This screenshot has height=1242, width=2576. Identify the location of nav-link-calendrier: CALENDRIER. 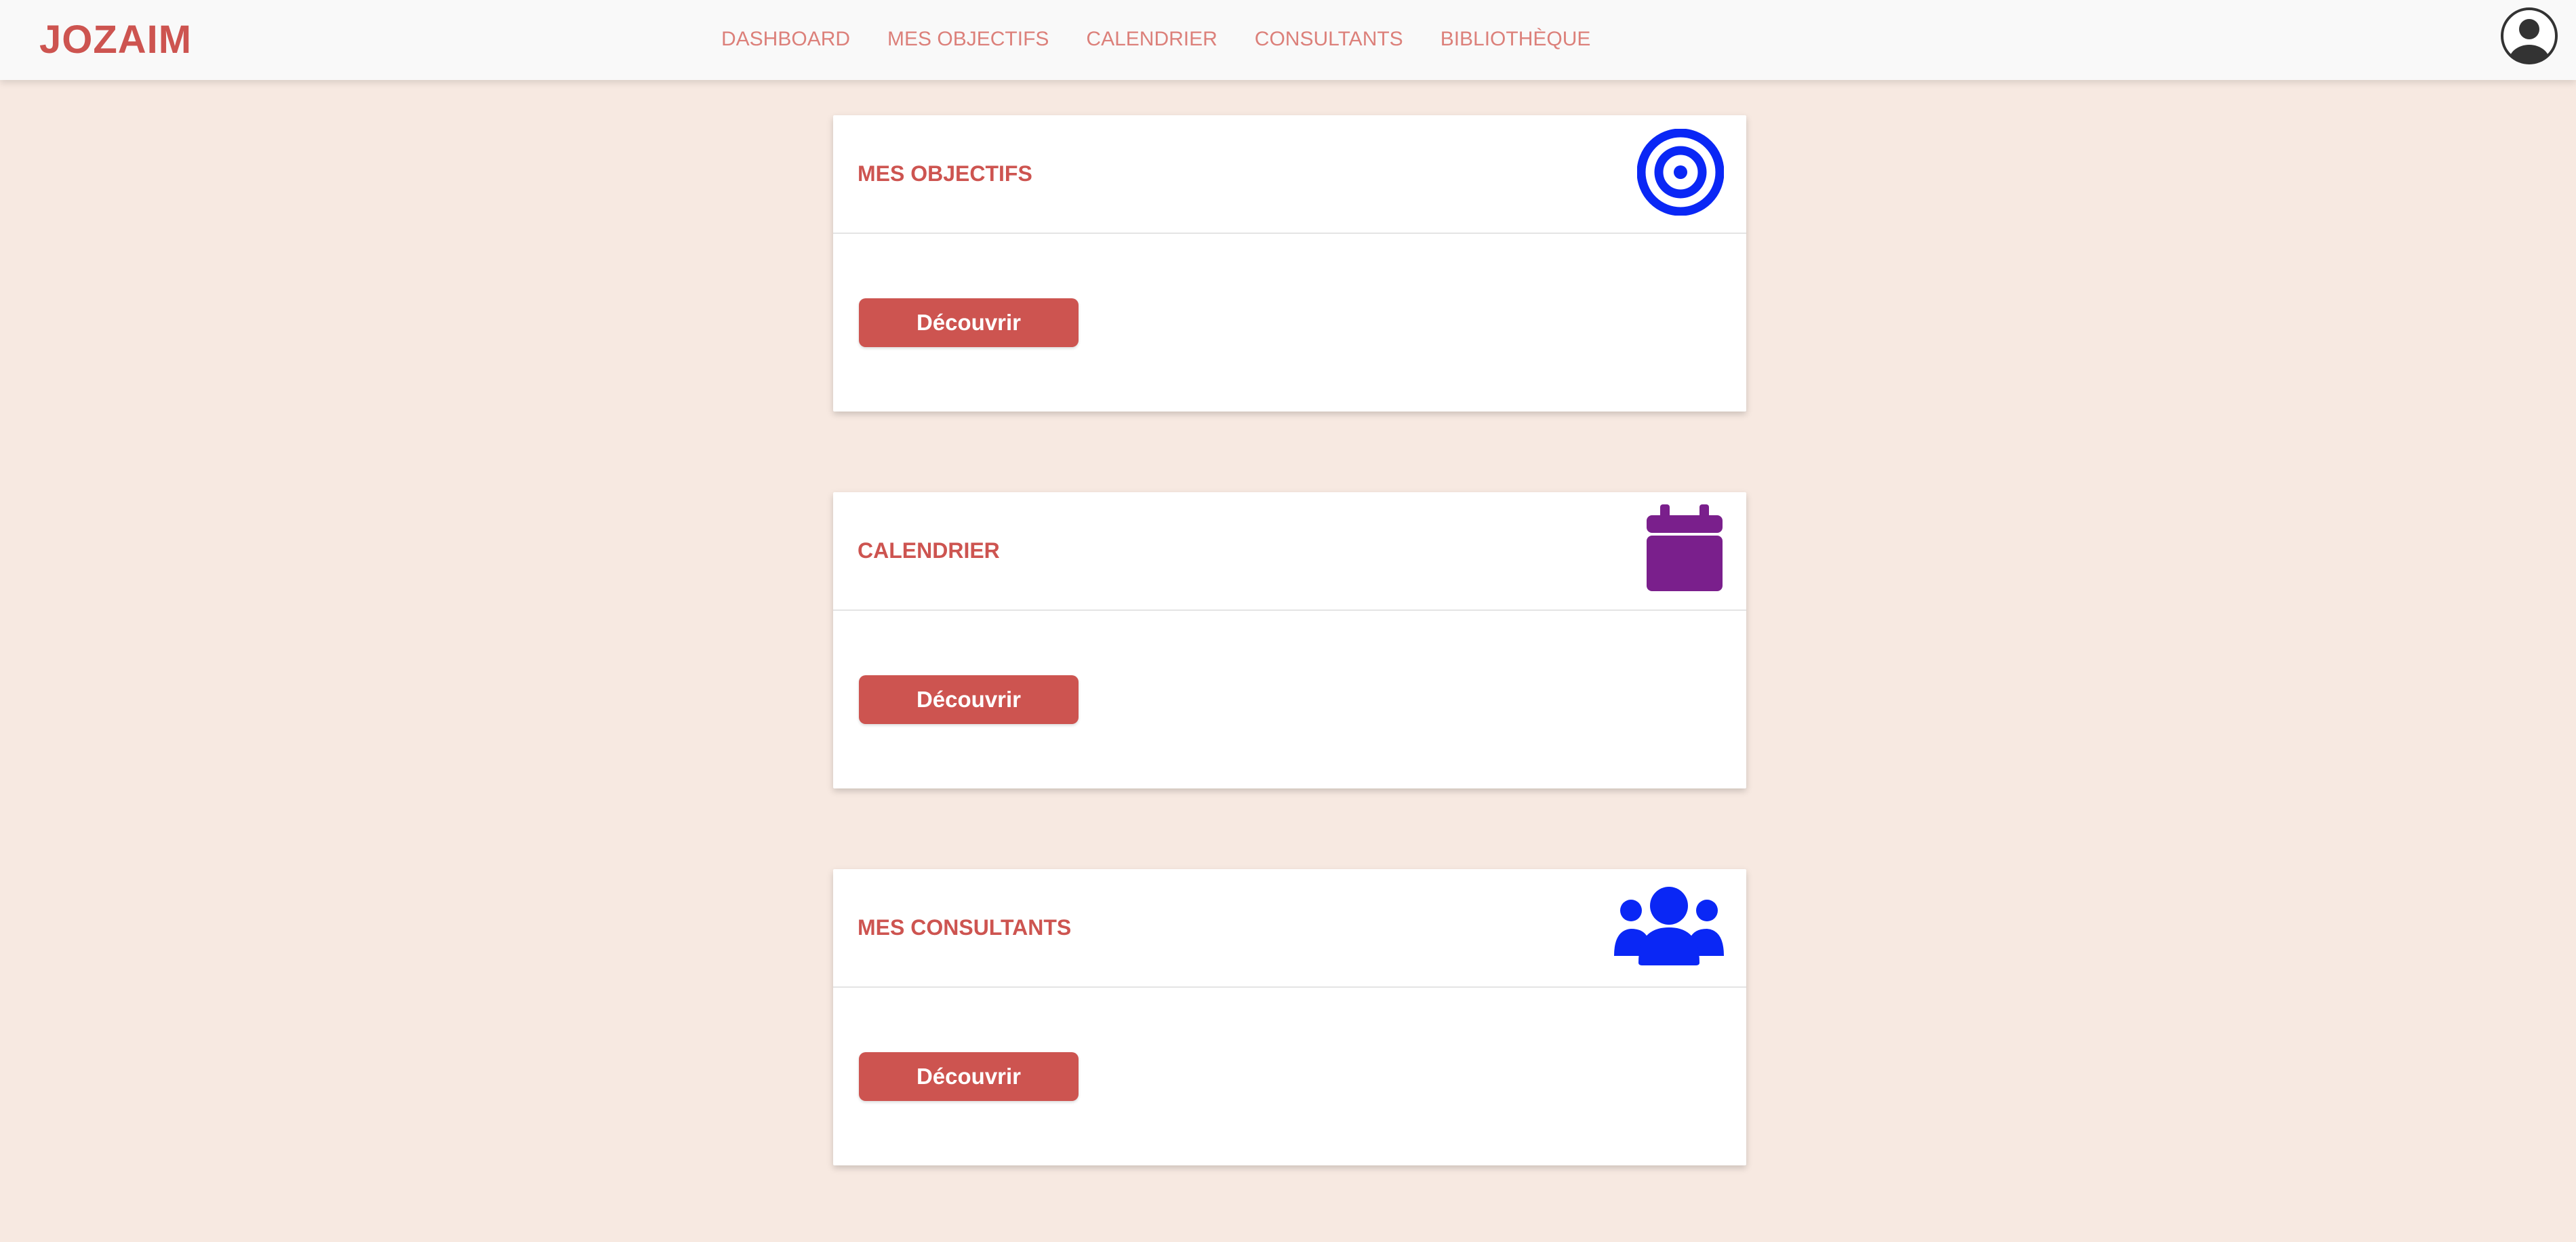
(1151, 39).